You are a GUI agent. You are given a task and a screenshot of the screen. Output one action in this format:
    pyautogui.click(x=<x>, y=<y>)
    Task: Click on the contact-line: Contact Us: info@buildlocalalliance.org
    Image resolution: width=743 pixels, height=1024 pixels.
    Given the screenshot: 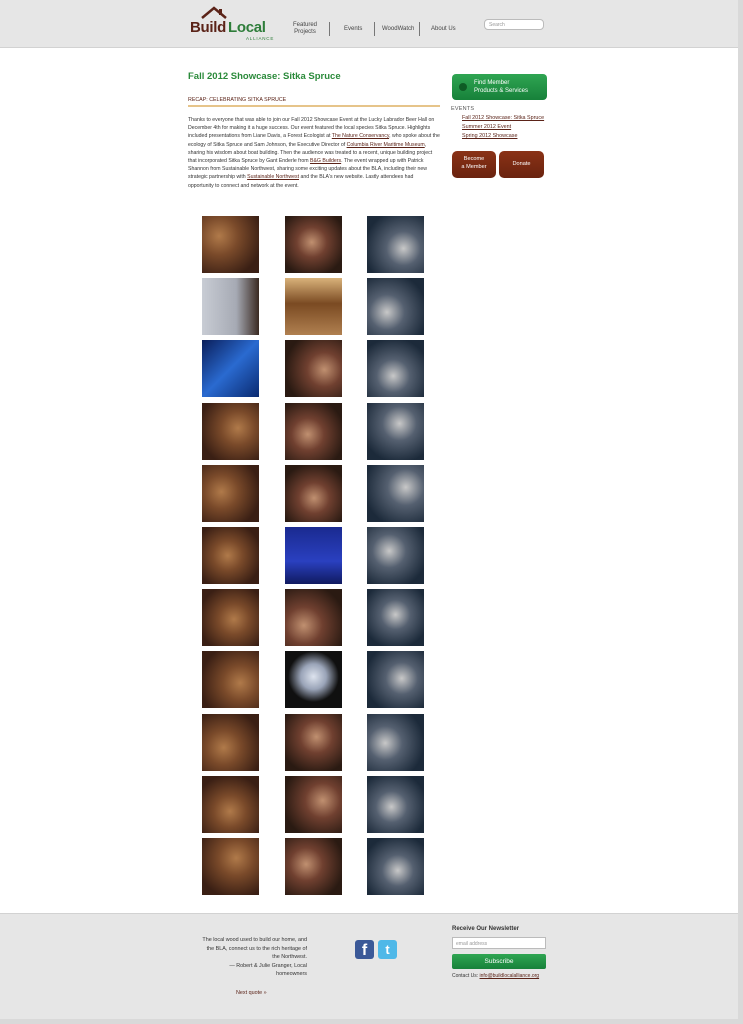 What is the action you would take?
    pyautogui.click(x=495, y=976)
    